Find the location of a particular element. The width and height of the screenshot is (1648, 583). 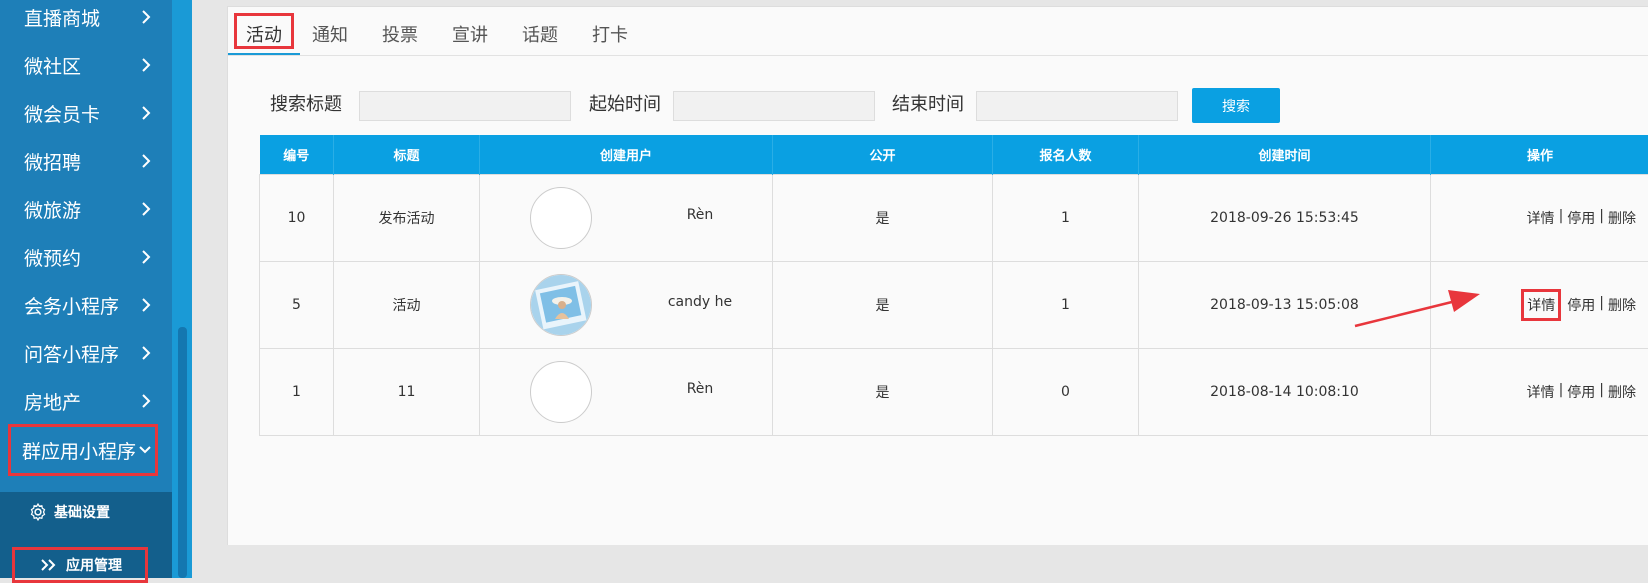

tab-label: 宣讲 is located at coordinates (470, 34).